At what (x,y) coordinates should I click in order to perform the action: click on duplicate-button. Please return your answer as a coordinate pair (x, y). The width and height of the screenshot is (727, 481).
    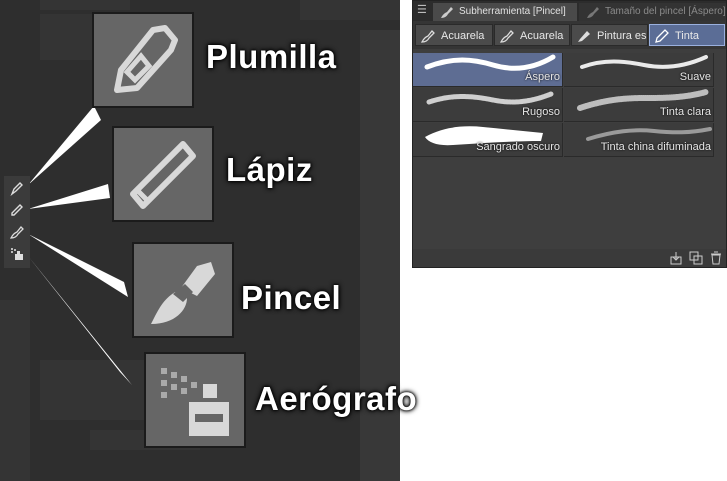
    Looking at the image, I should click on (696, 258).